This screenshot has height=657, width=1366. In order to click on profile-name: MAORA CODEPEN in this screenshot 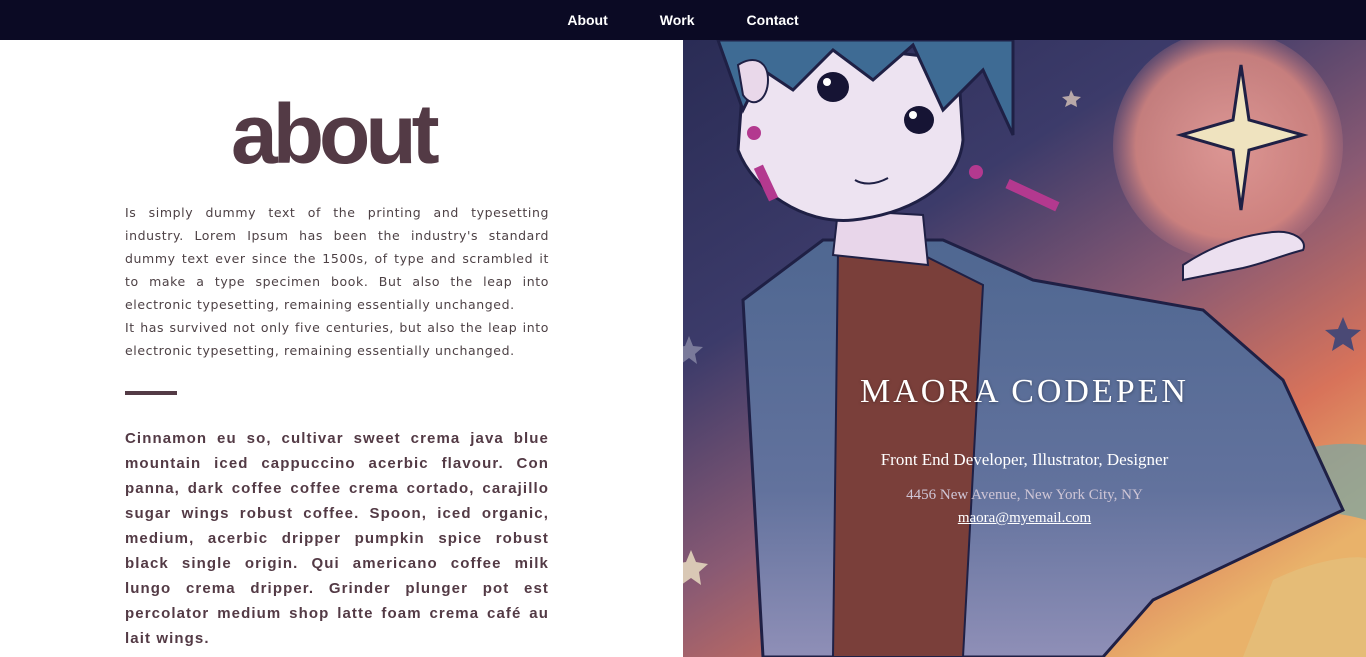, I will do `click(1024, 391)`.